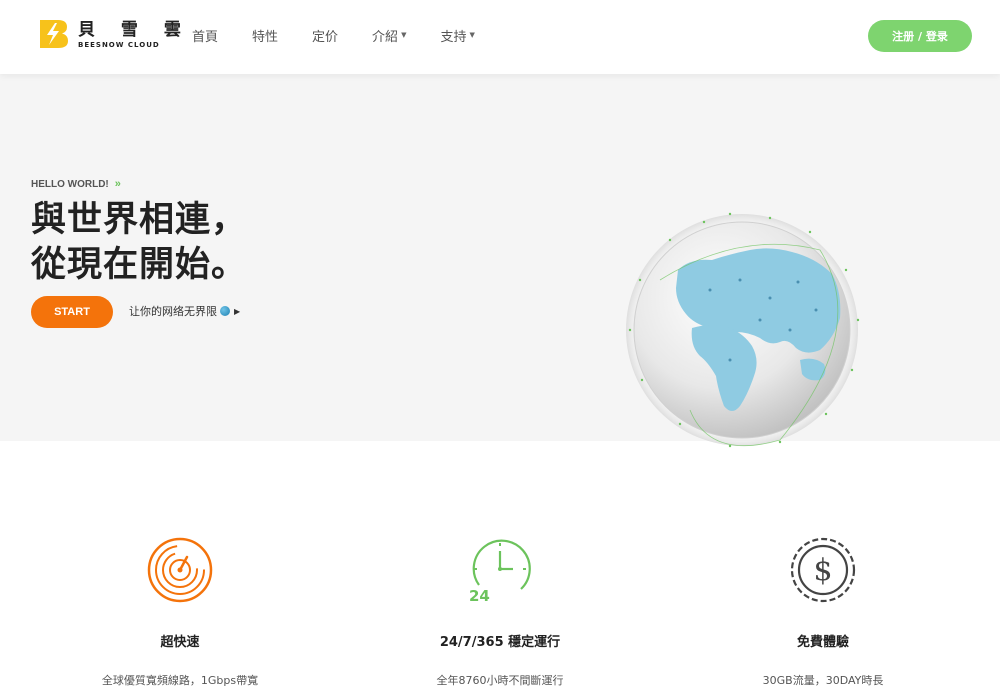 This screenshot has height=700, width=1000. I want to click on feature-card-uptime: 24 24/7/365 穩定運行 全年8760小時不間斷運行, so click(500, 611).